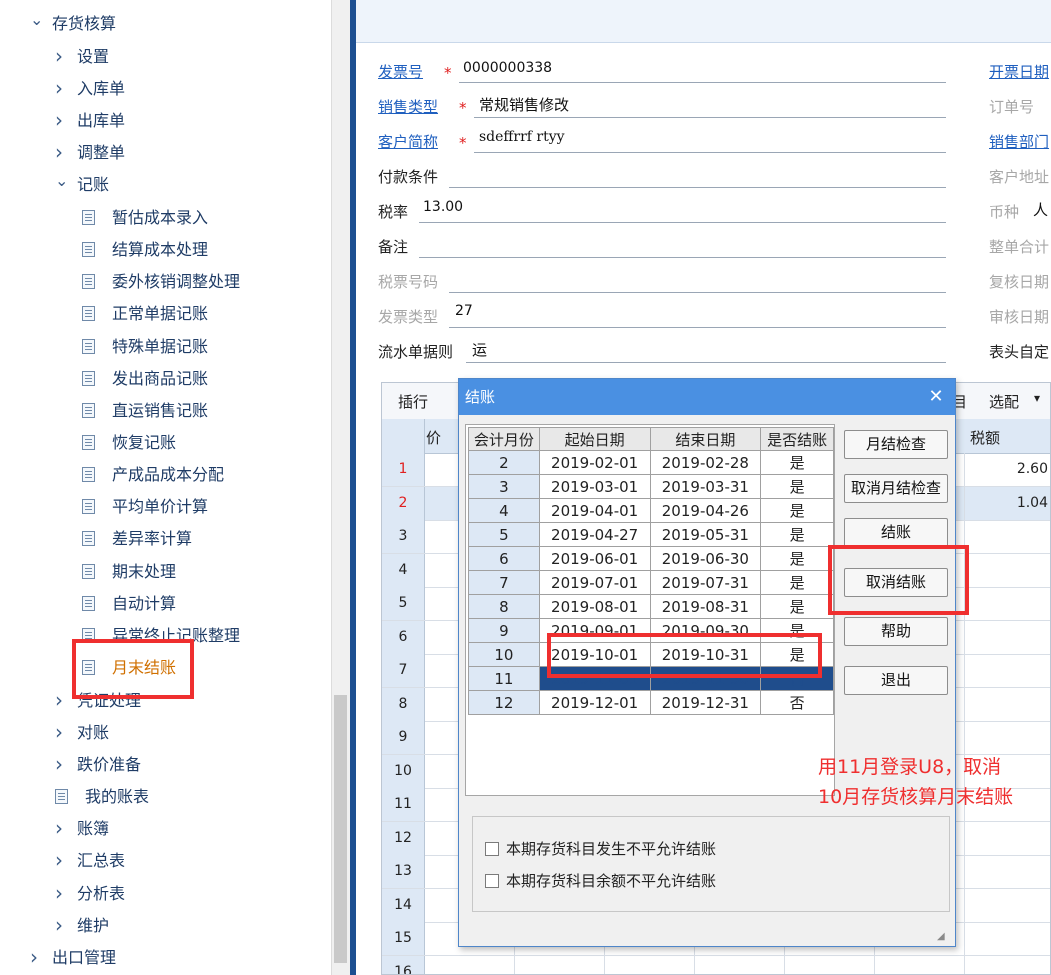  I want to click on help-button: 帮助, so click(896, 631).